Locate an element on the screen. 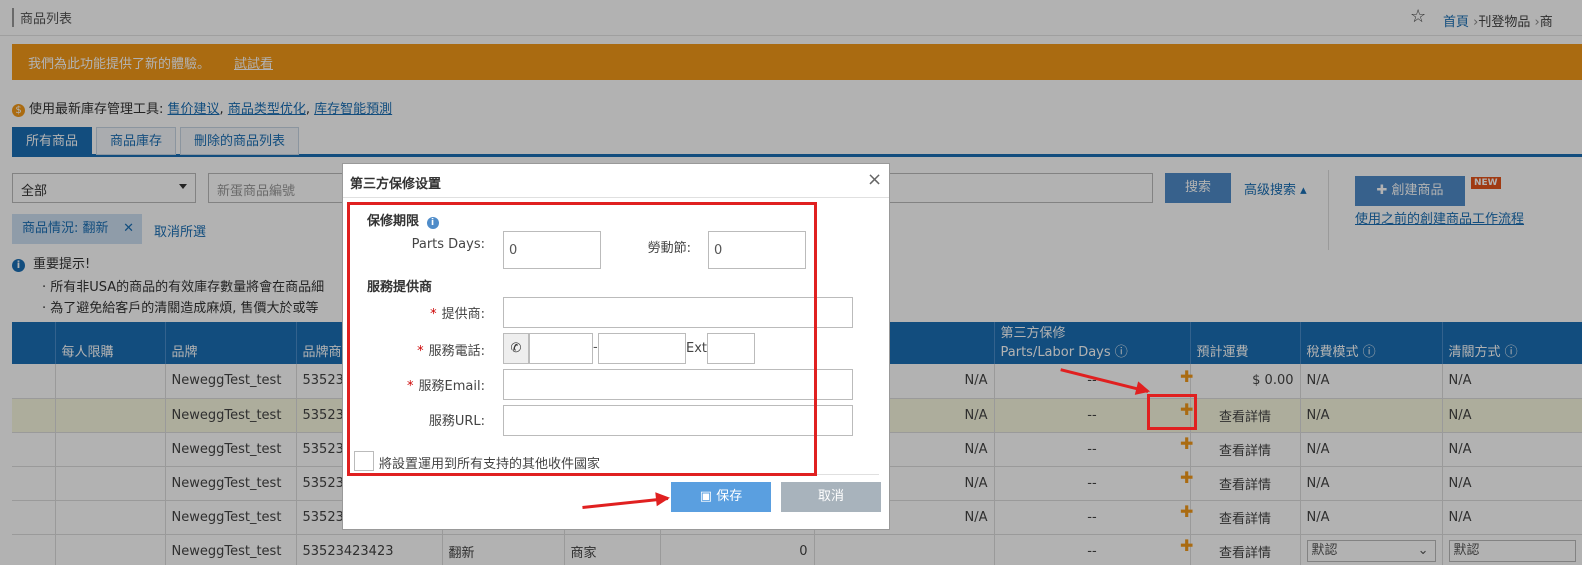  close-icon: × is located at coordinates (874, 179).